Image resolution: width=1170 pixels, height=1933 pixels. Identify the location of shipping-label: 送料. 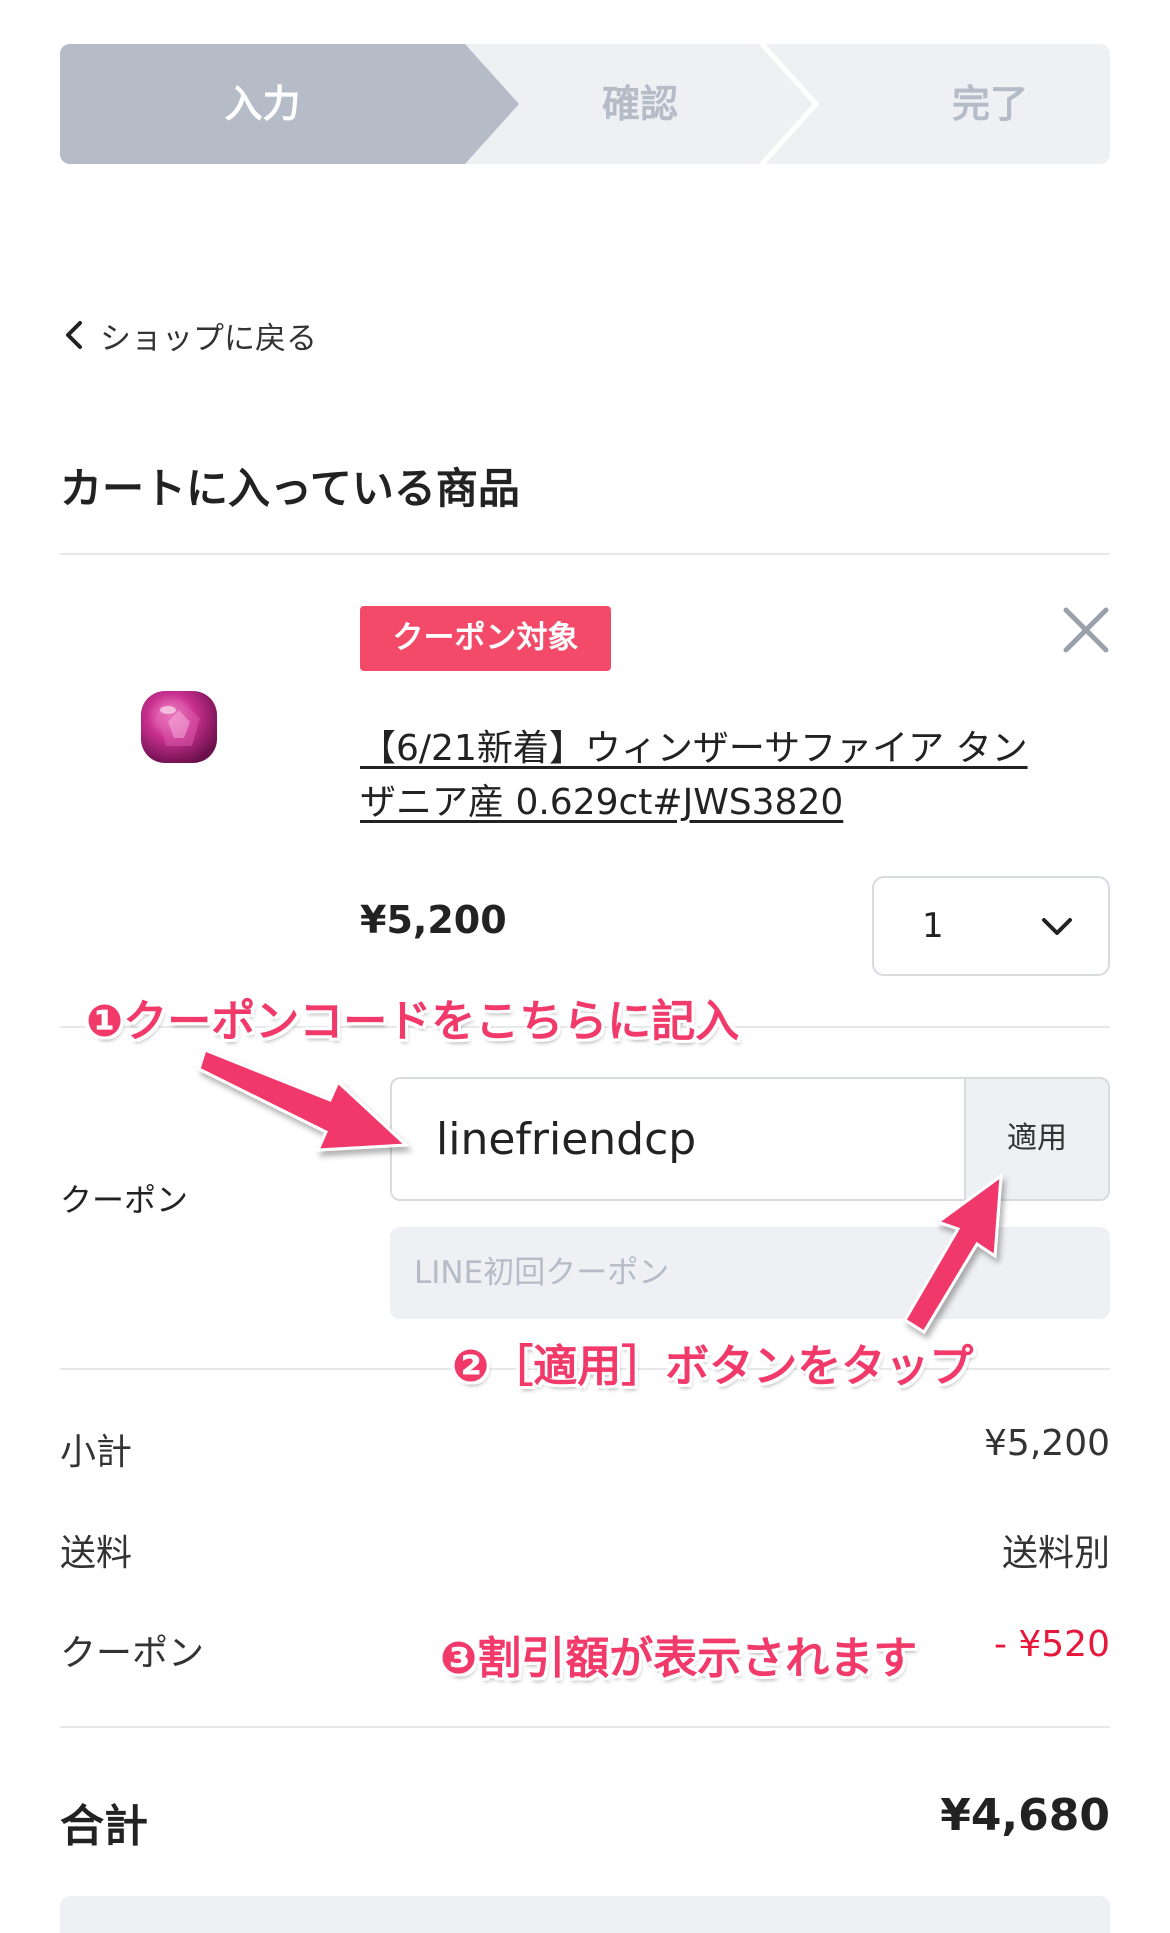
(96, 1553).